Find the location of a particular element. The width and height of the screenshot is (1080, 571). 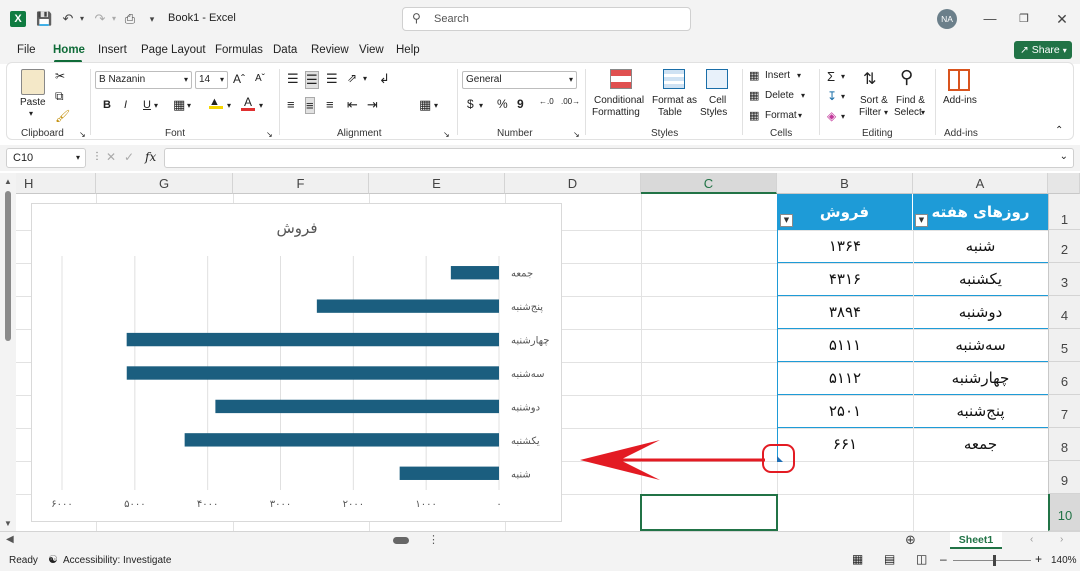

find-label: Find & is located at coordinates (910, 100).